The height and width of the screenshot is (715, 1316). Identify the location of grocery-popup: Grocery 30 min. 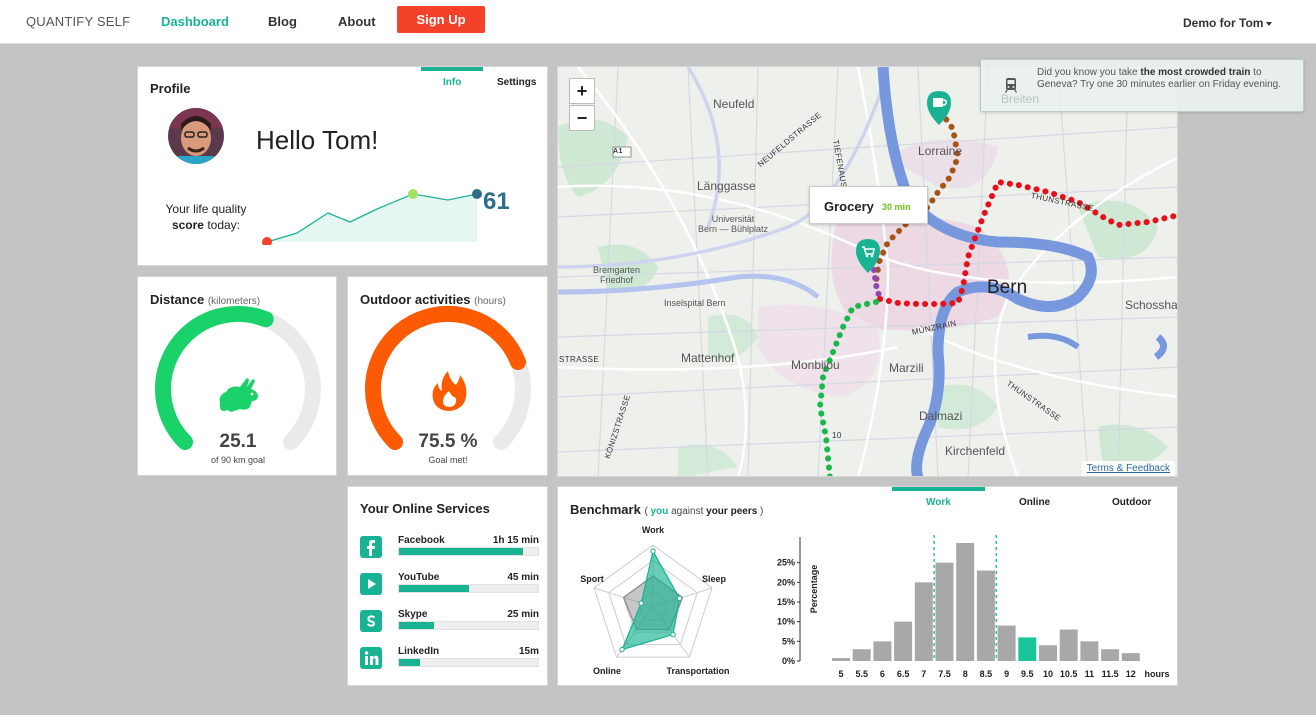
(868, 205).